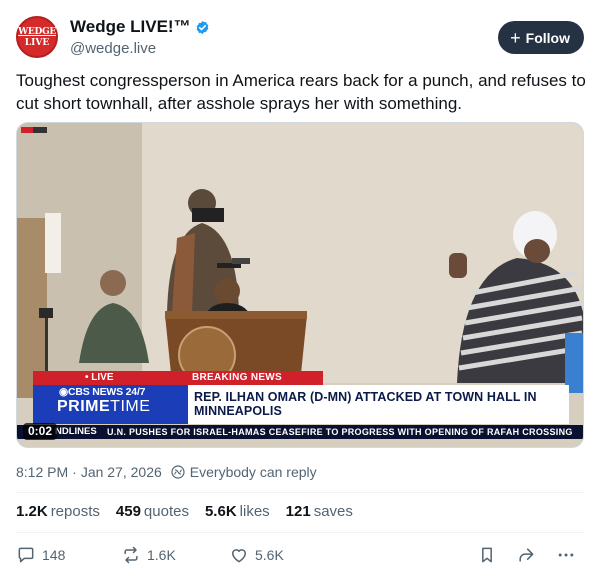 The width and height of the screenshot is (600, 583). What do you see at coordinates (130, 406) in the screenshot?
I see `show-name-light: TIME` at bounding box center [130, 406].